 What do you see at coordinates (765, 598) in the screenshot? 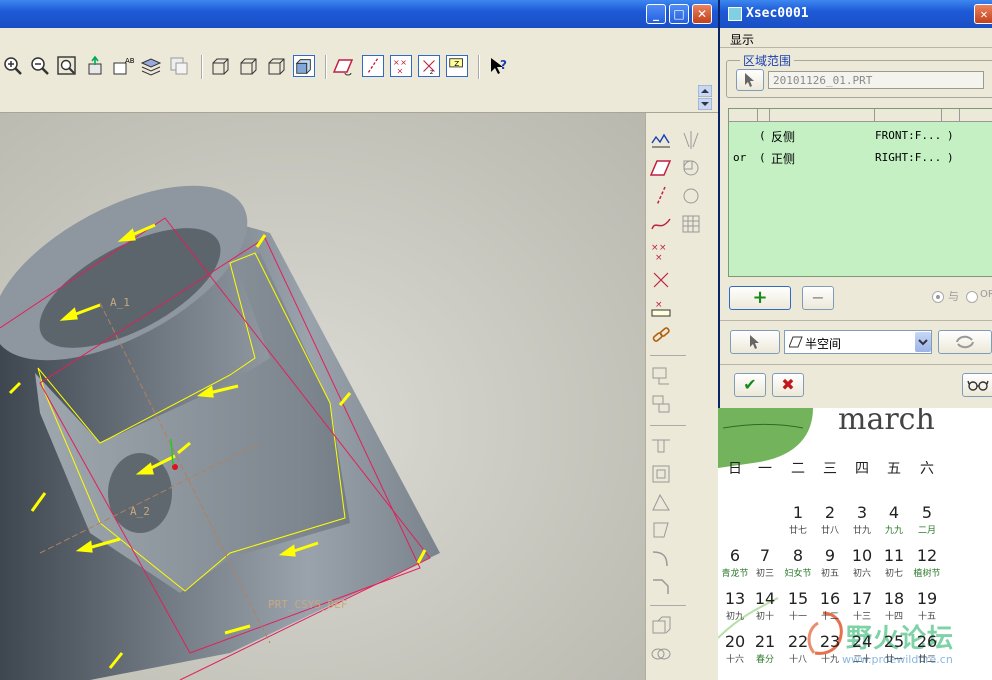
I see `calendar-day: 14` at bounding box center [765, 598].